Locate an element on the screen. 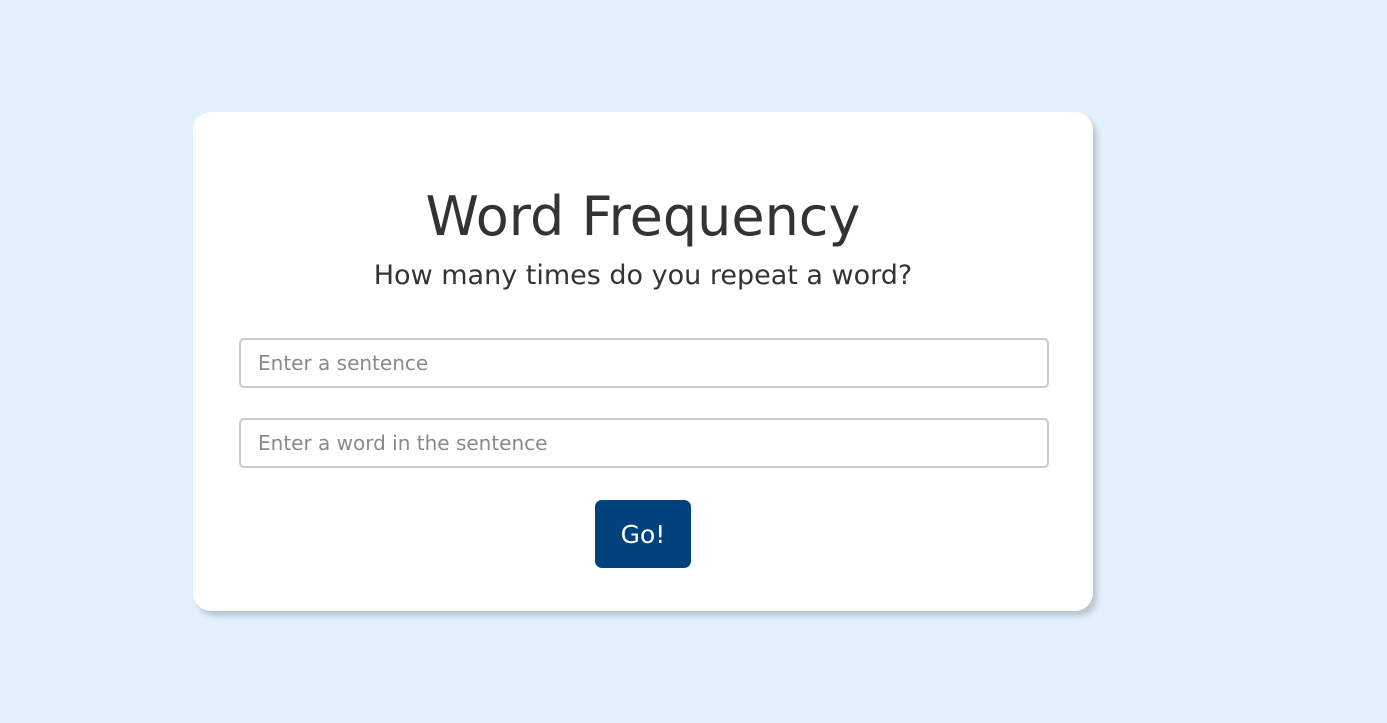  word-input is located at coordinates (644, 443).